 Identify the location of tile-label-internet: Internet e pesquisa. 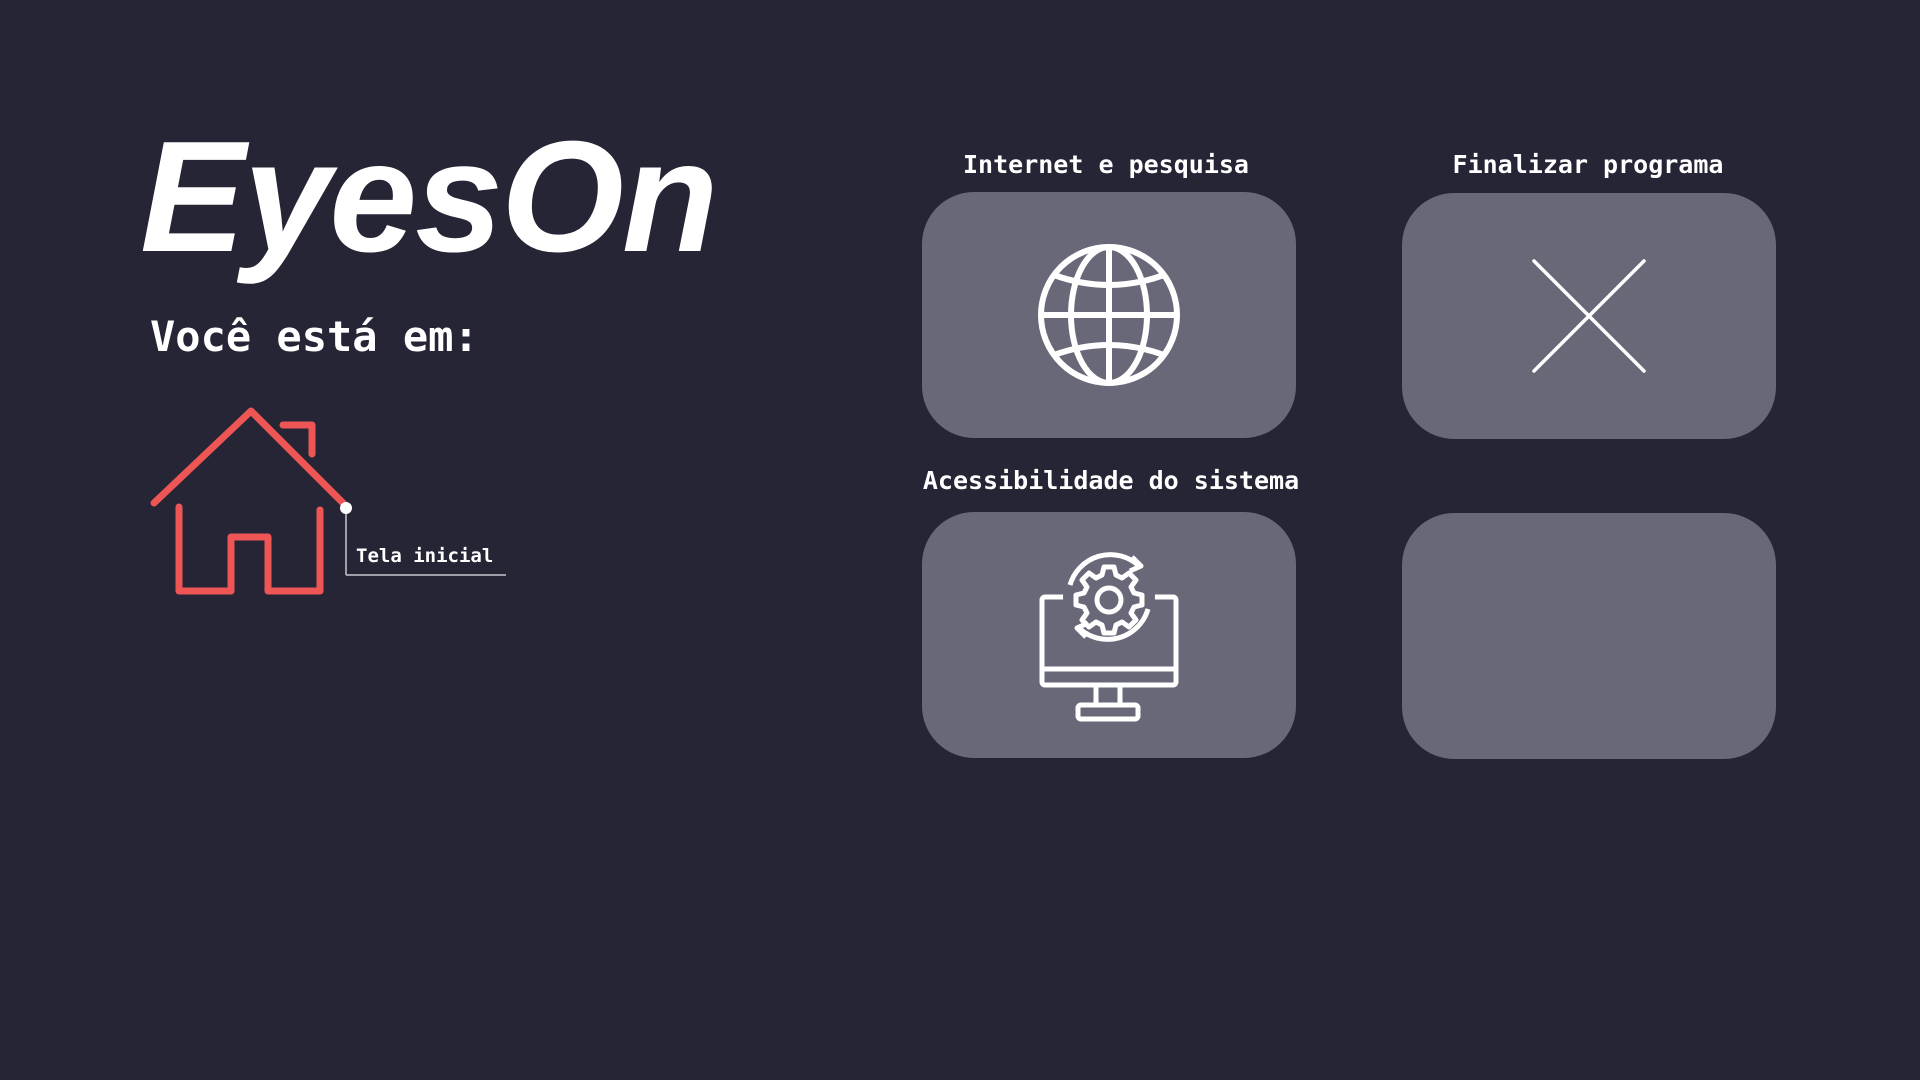
(1106, 164).